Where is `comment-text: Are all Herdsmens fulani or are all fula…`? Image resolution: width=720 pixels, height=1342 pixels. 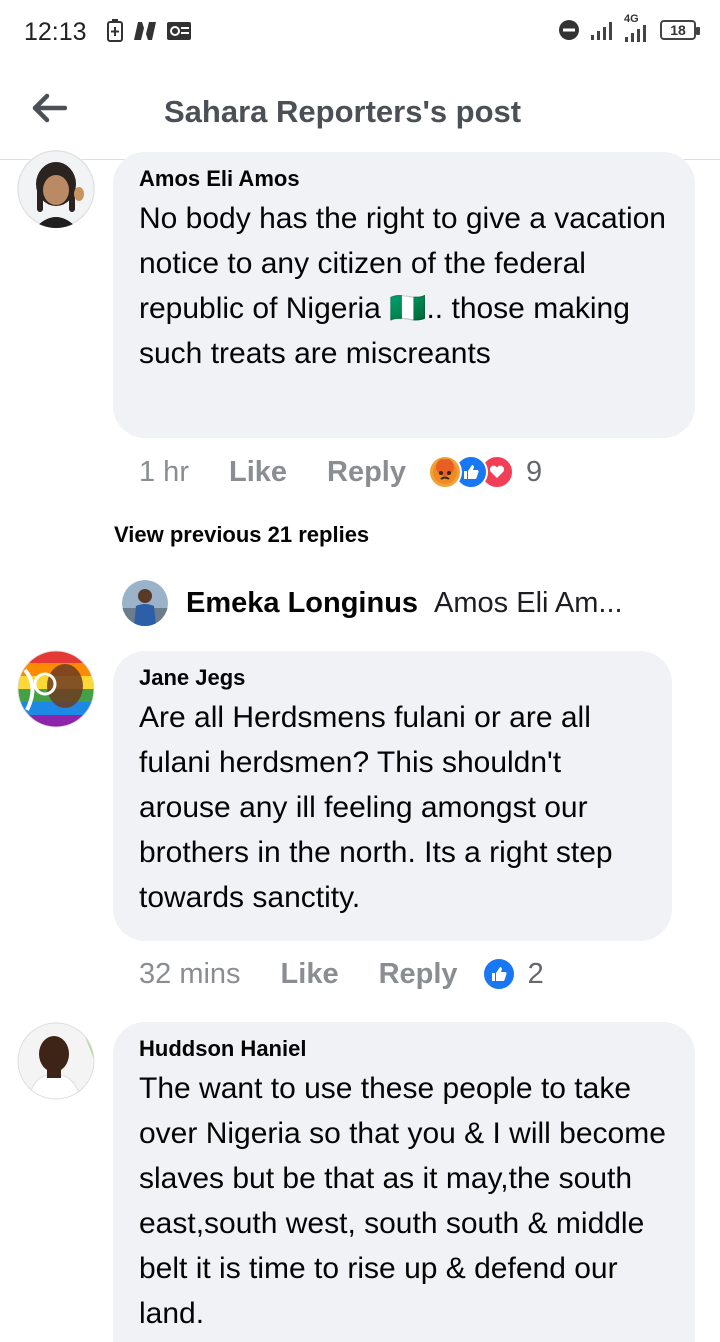
comment-text: Are all Herdsmens fulani or are all fula… is located at coordinates (376, 807).